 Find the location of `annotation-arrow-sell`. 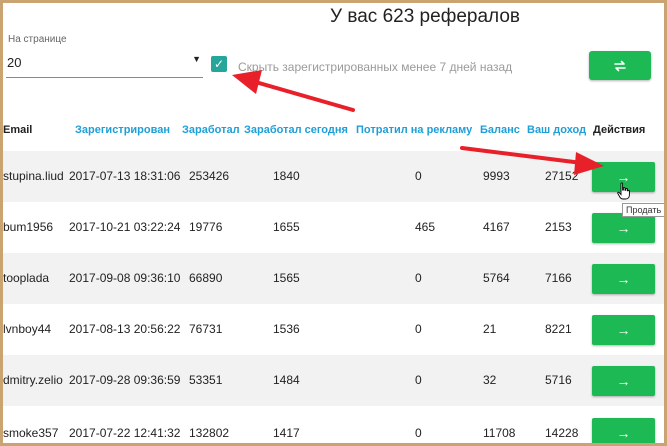

annotation-arrow-sell is located at coordinates (532, 160).